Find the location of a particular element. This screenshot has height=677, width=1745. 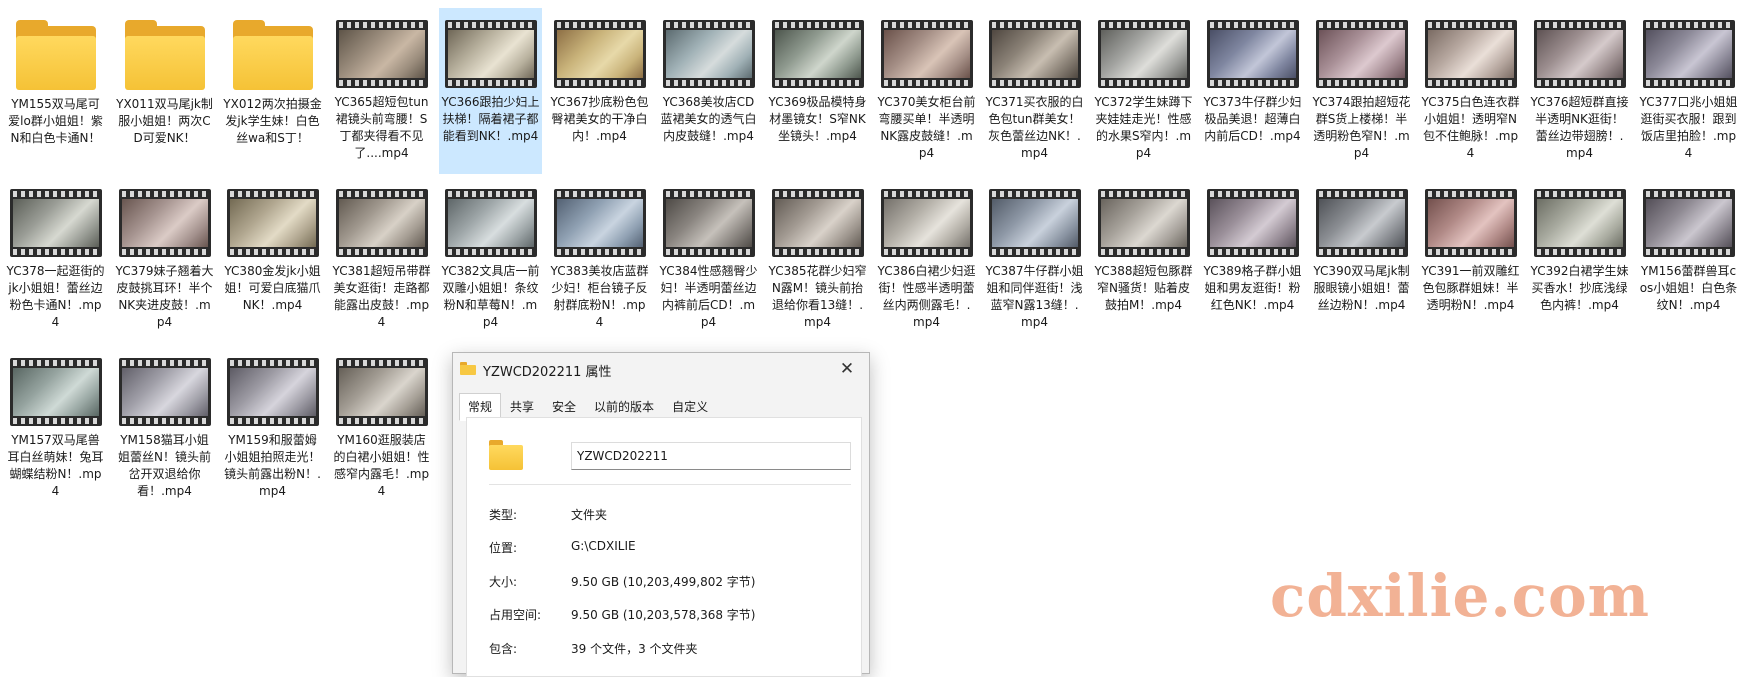

video-file-item: YC372学生妹蹲下夹娃娃走光！性感的水果S窄内！.mp4 is located at coordinates (1143, 91).